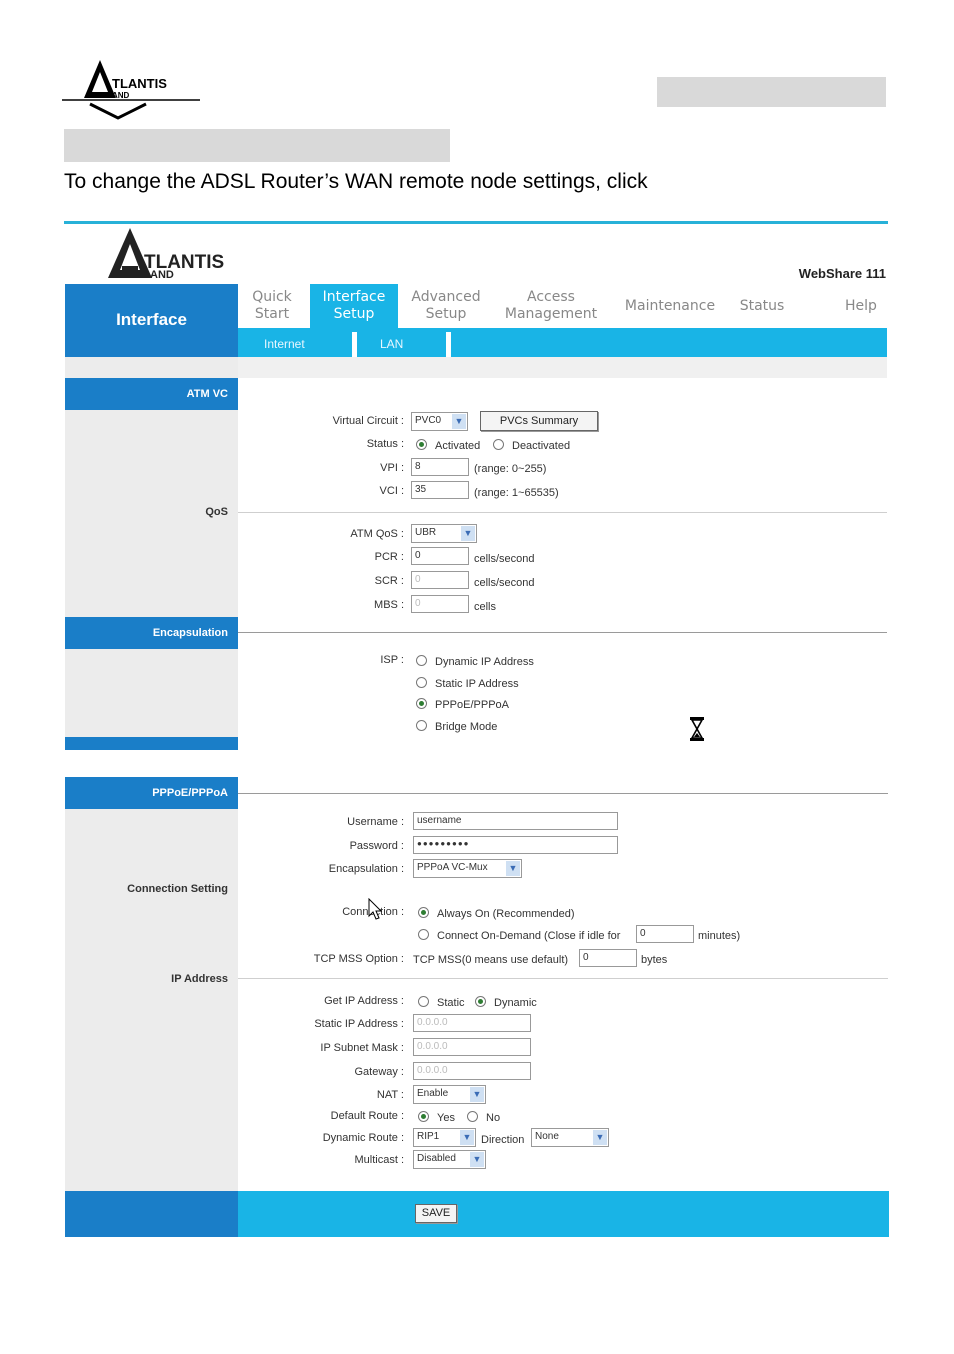 The height and width of the screenshot is (1354, 954). Describe the element at coordinates (562, 342) in the screenshot. I see `sub-nav` at that location.